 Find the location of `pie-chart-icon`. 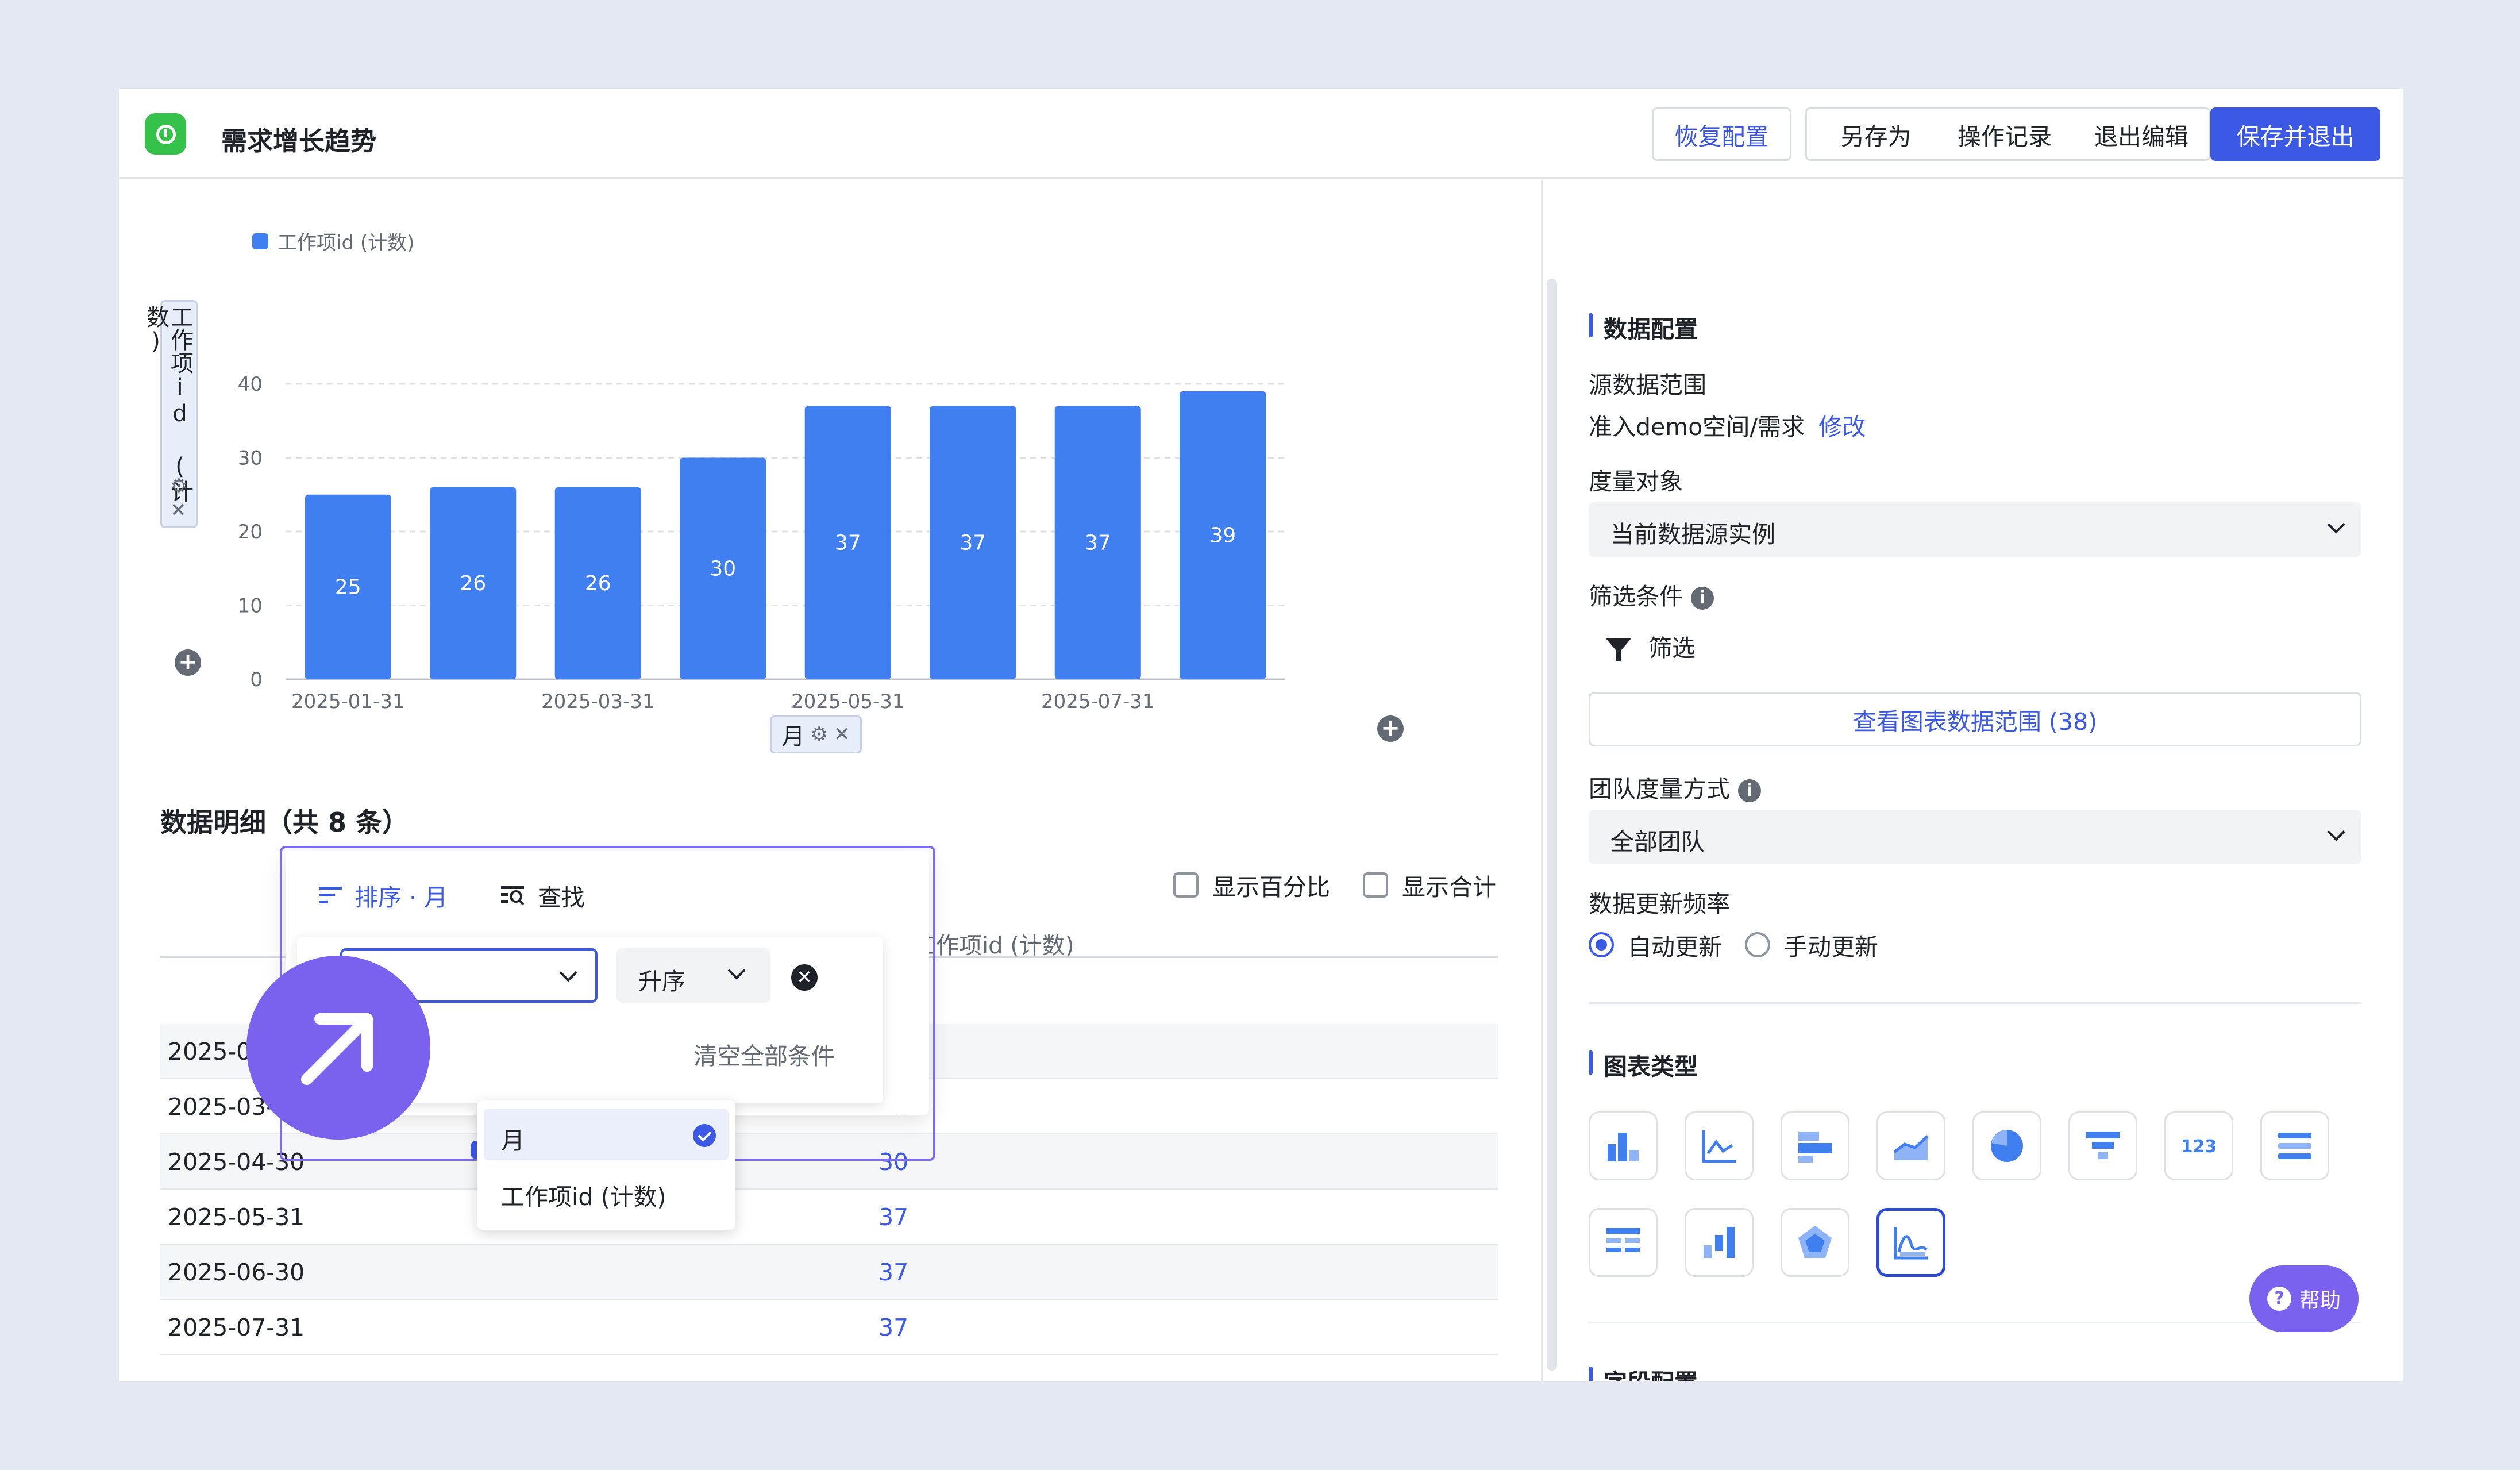

pie-chart-icon is located at coordinates (2007, 1146).